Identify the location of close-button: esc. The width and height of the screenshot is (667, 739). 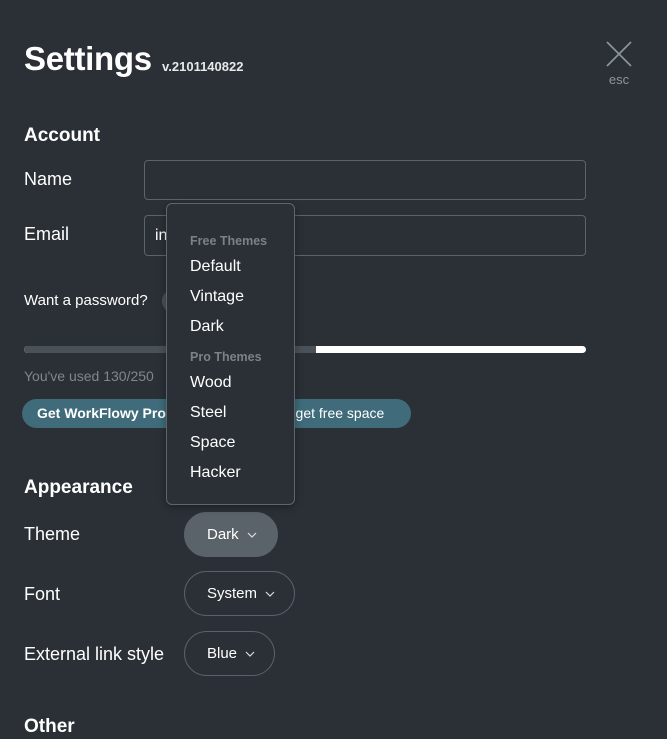
(619, 65).